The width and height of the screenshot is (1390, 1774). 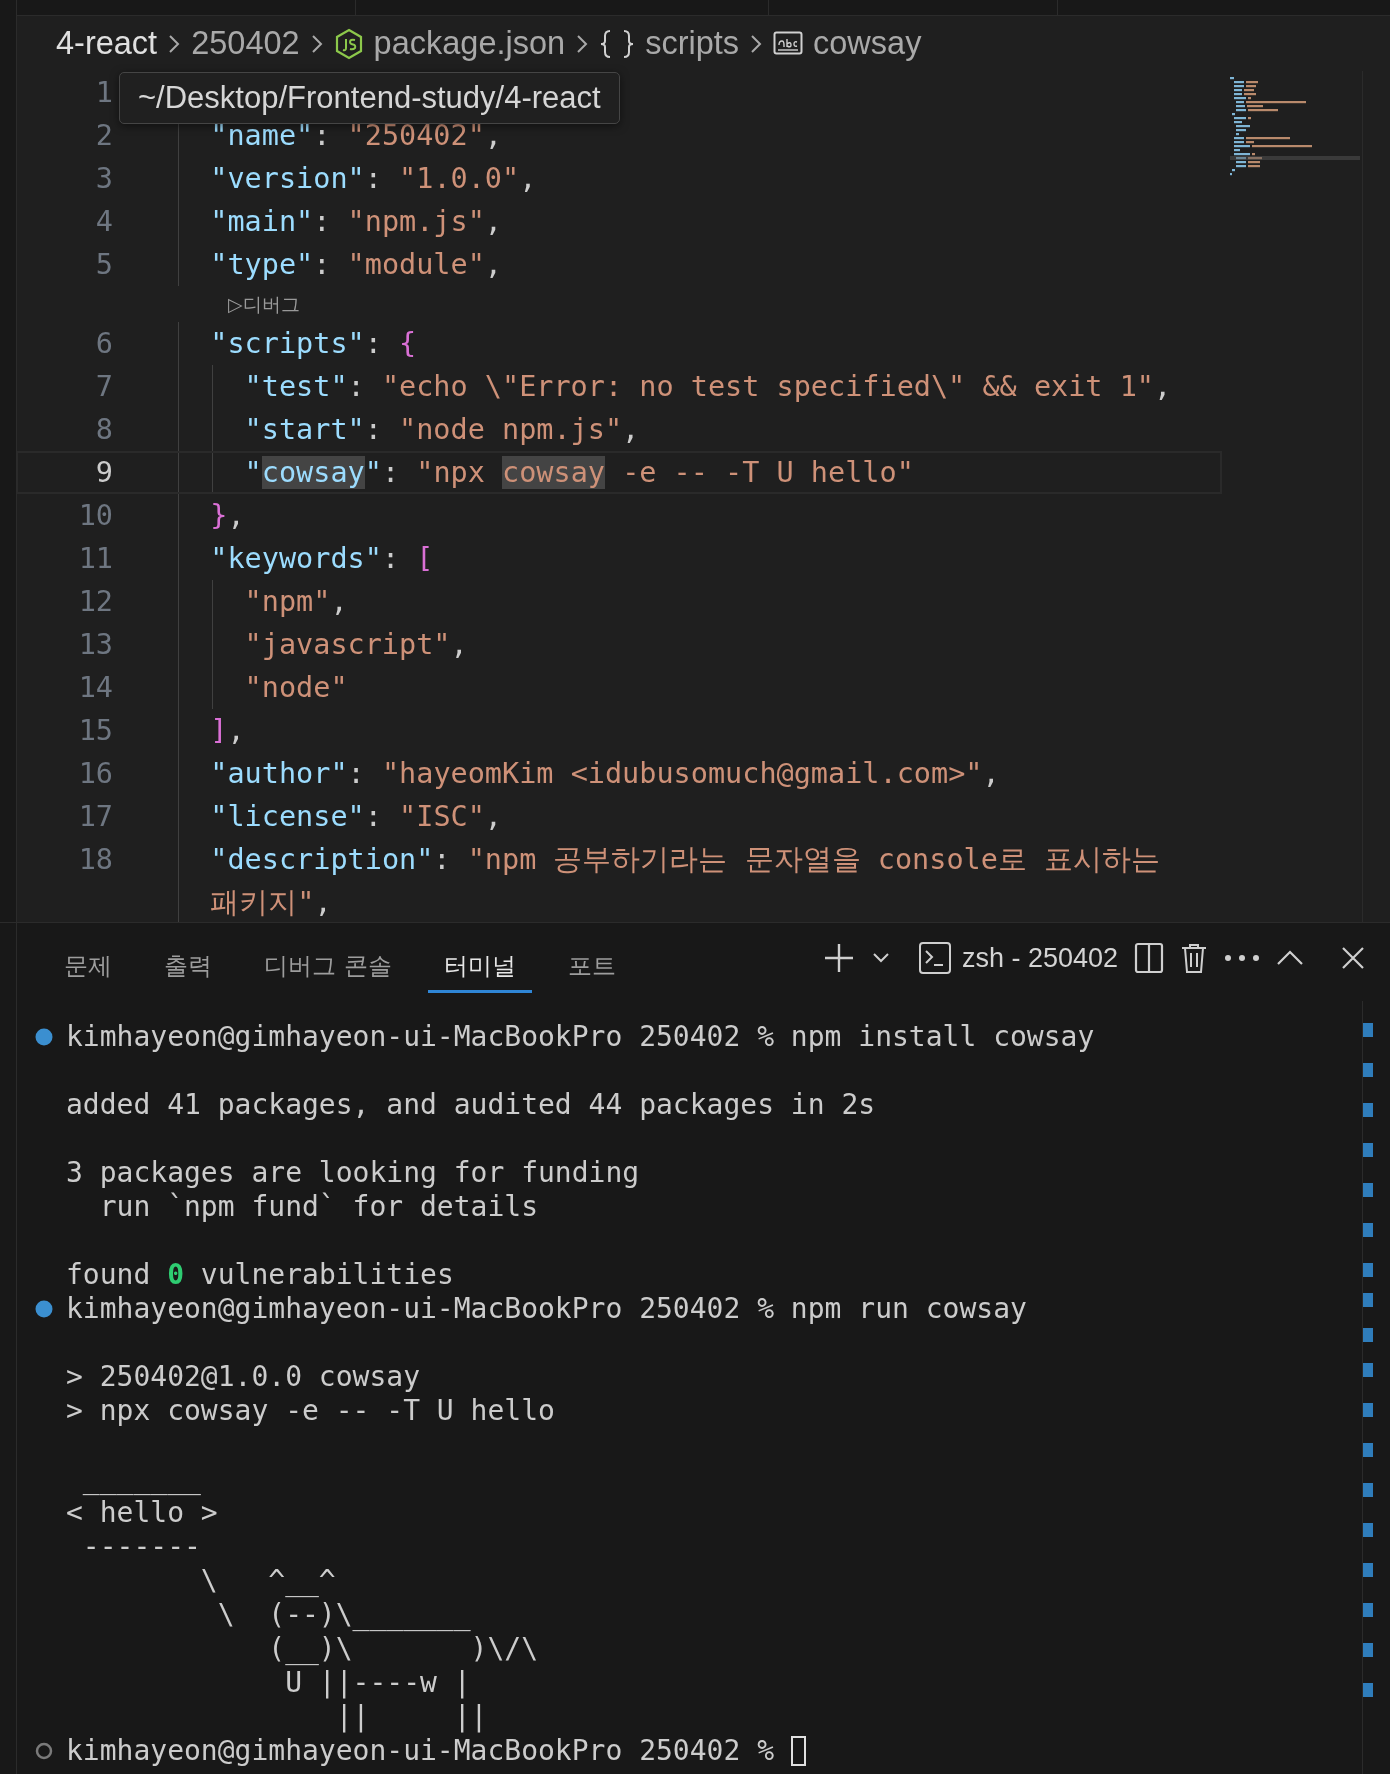 What do you see at coordinates (546, 1309) in the screenshot?
I see `terminal-prompt-line: kimhayeon@gimhayeon-ui-MacBookPro 250402 % npm run cowsay` at bounding box center [546, 1309].